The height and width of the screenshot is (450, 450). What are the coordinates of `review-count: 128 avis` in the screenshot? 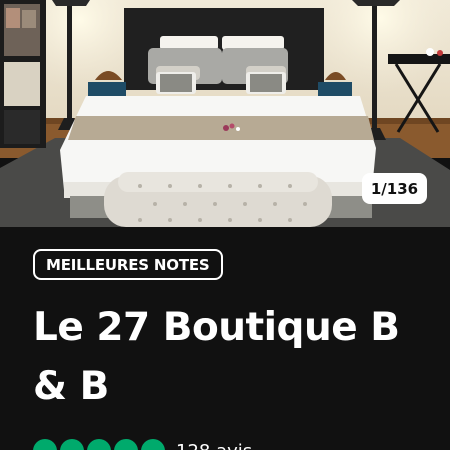 It's located at (214, 445).